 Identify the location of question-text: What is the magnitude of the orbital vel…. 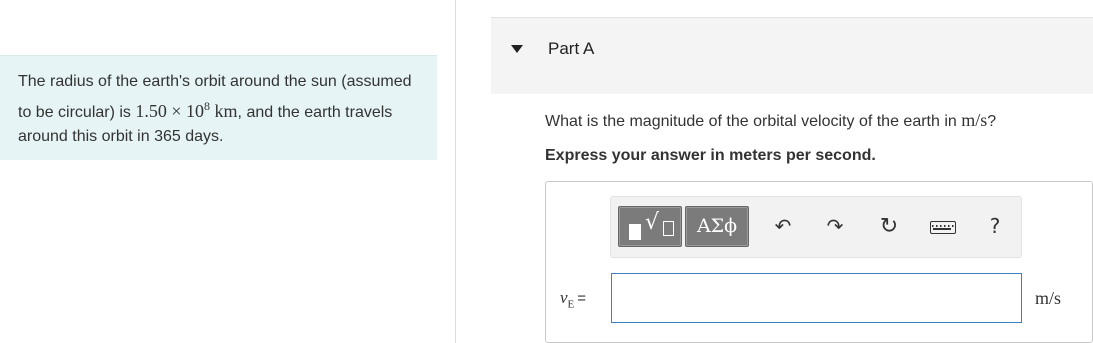
(771, 120).